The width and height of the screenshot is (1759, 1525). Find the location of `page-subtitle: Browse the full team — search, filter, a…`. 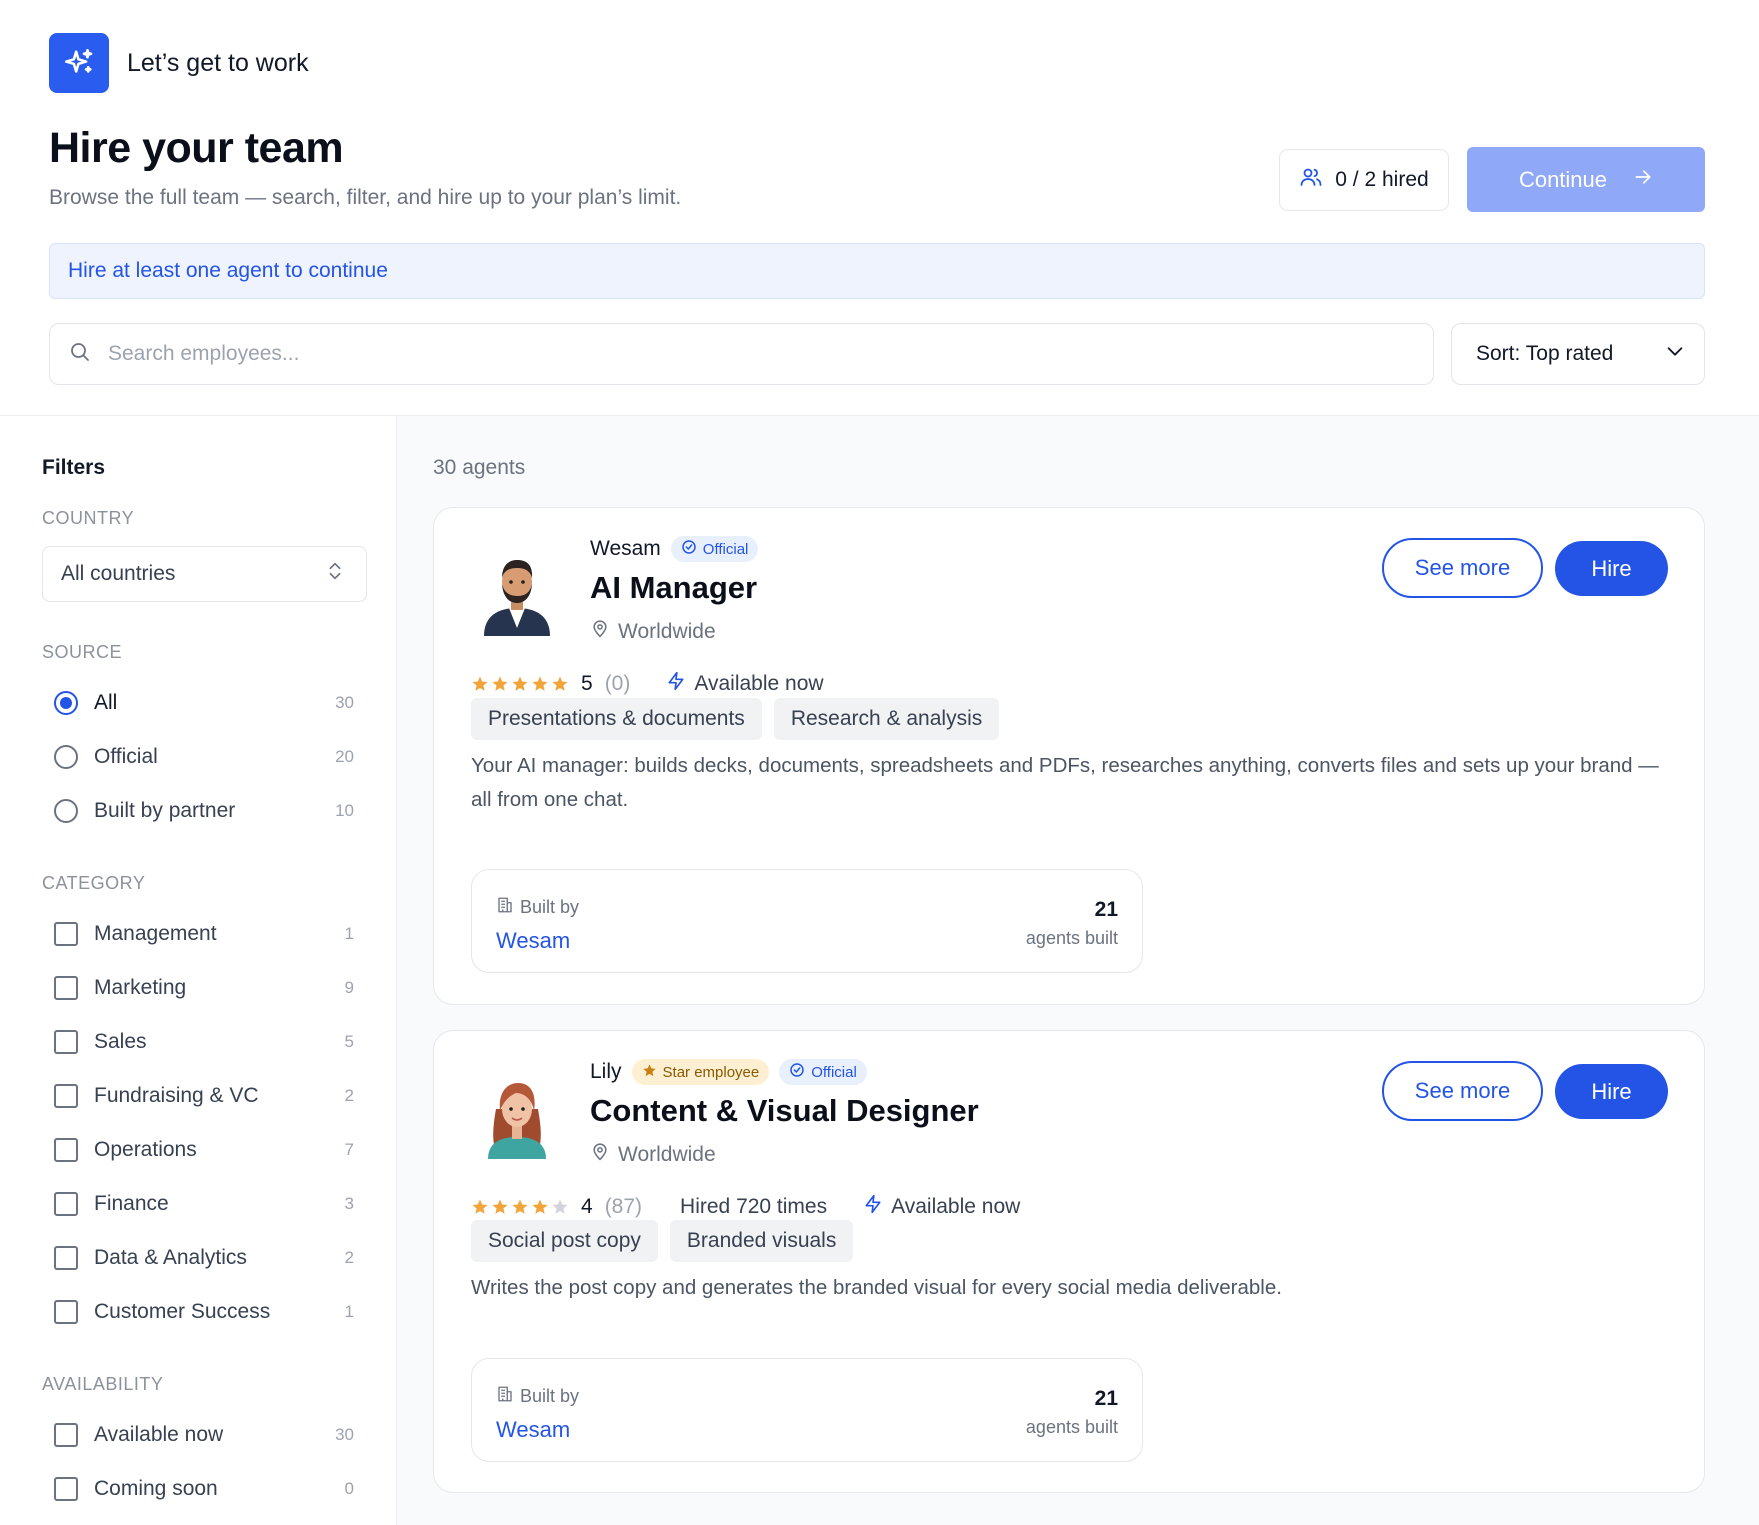

page-subtitle: Browse the full team — search, filter, a… is located at coordinates (365, 197).